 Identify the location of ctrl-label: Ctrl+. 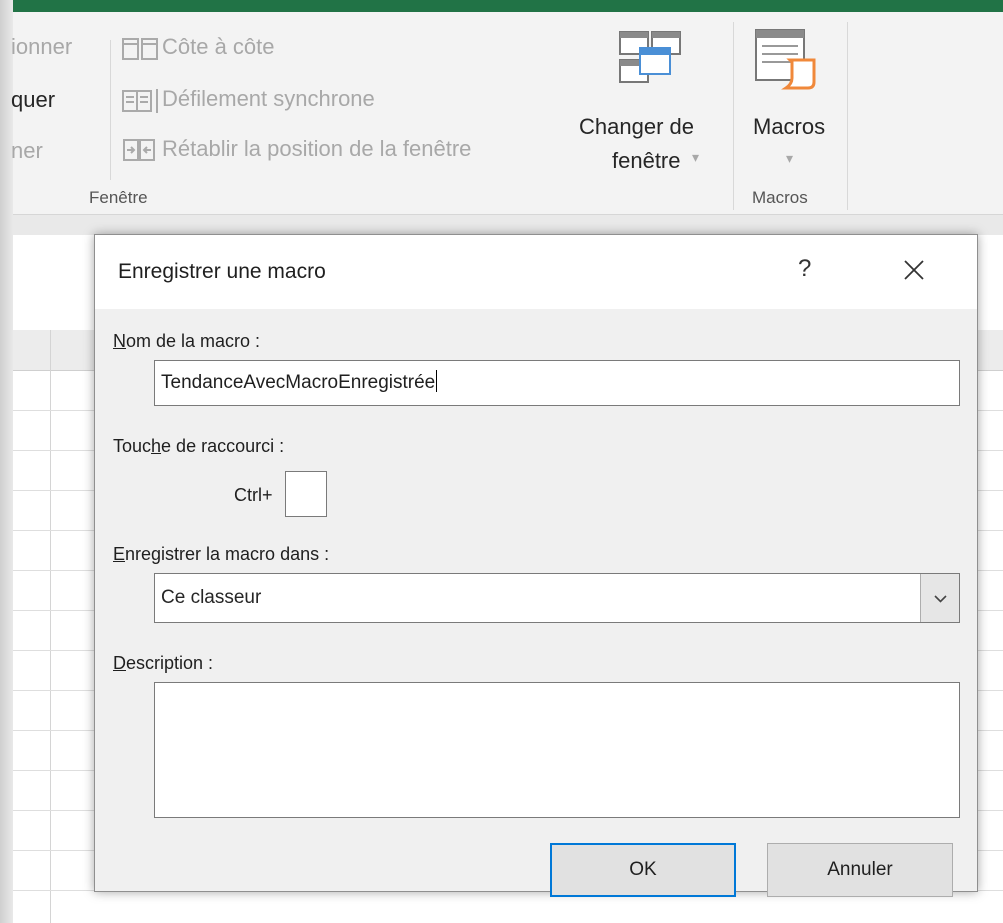
(253, 495).